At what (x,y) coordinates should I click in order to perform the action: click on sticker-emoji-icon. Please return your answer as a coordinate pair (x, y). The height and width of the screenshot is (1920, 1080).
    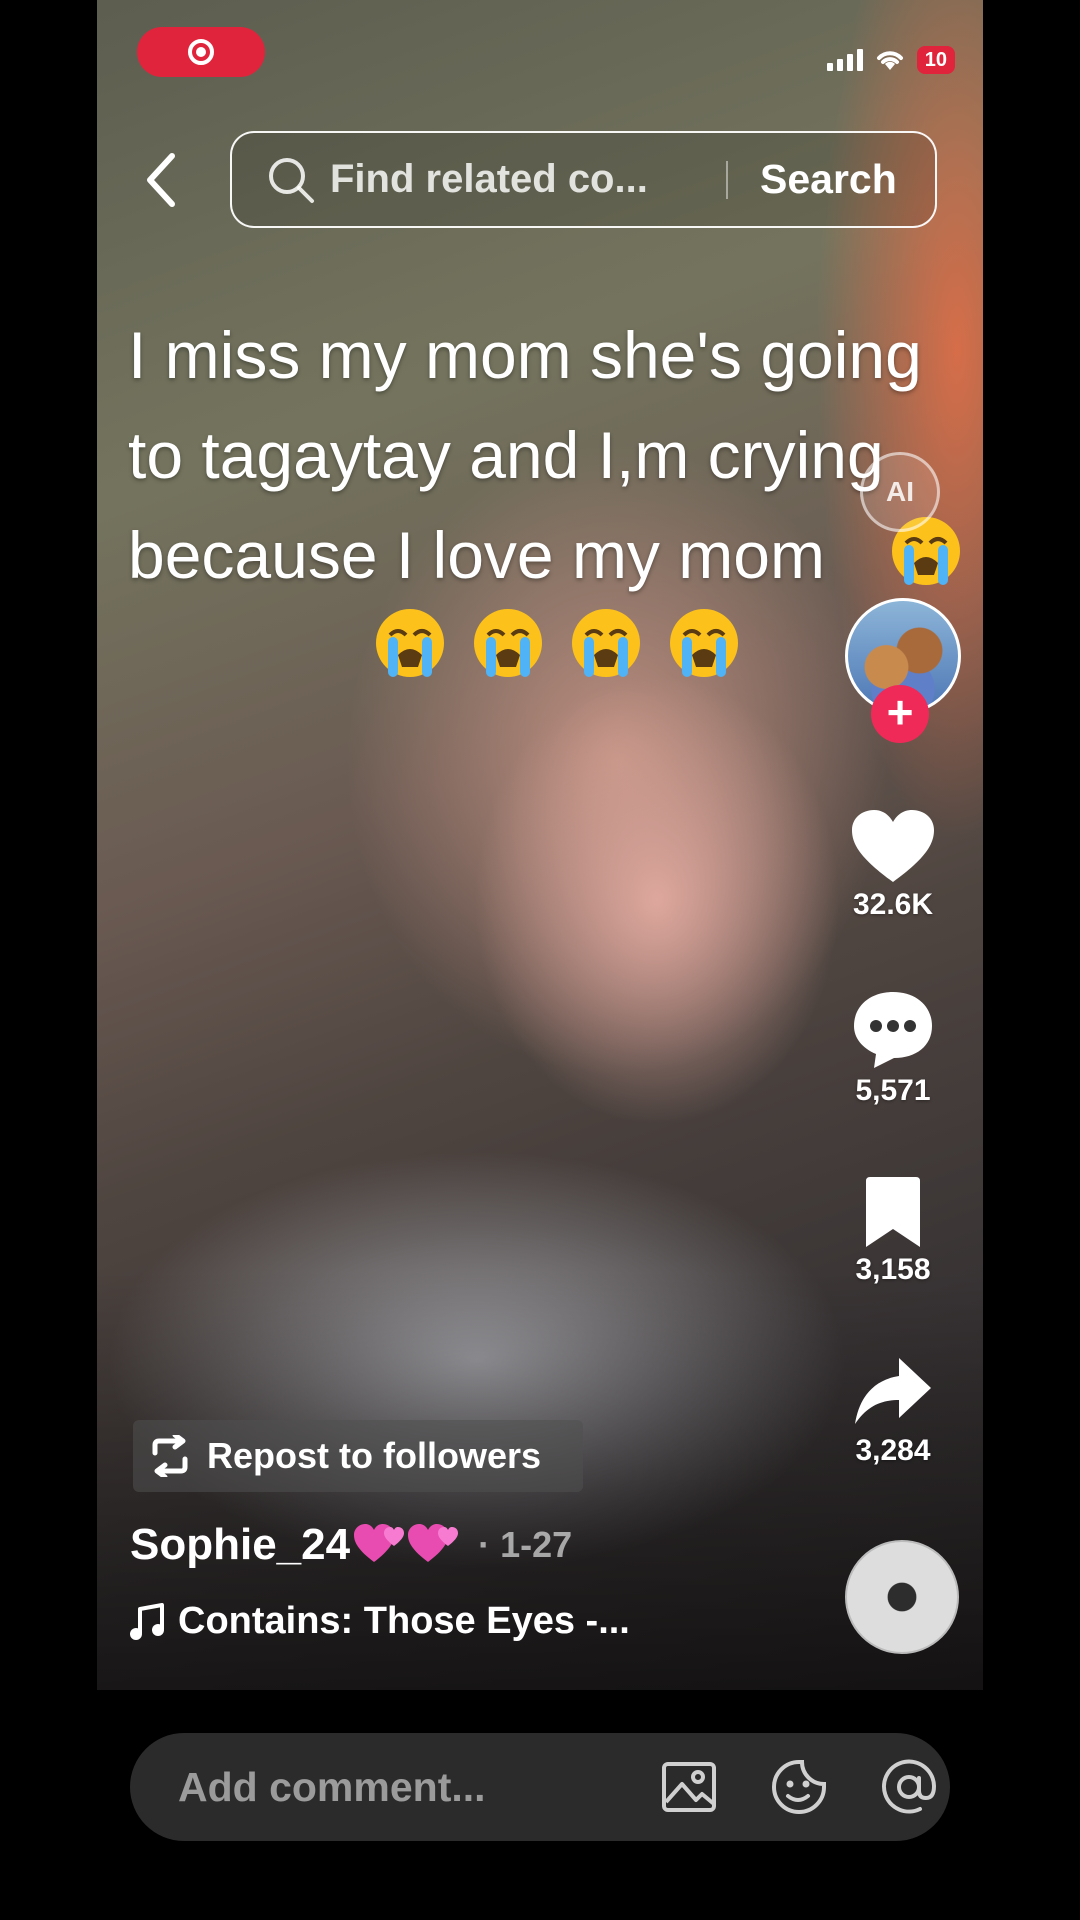
    Looking at the image, I should click on (799, 1787).